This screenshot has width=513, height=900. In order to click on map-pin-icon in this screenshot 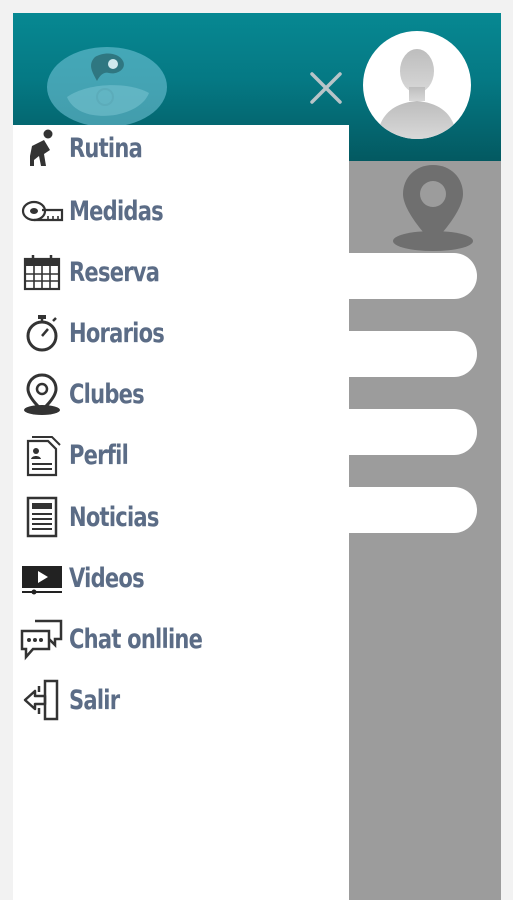, I will do `click(42, 394)`.